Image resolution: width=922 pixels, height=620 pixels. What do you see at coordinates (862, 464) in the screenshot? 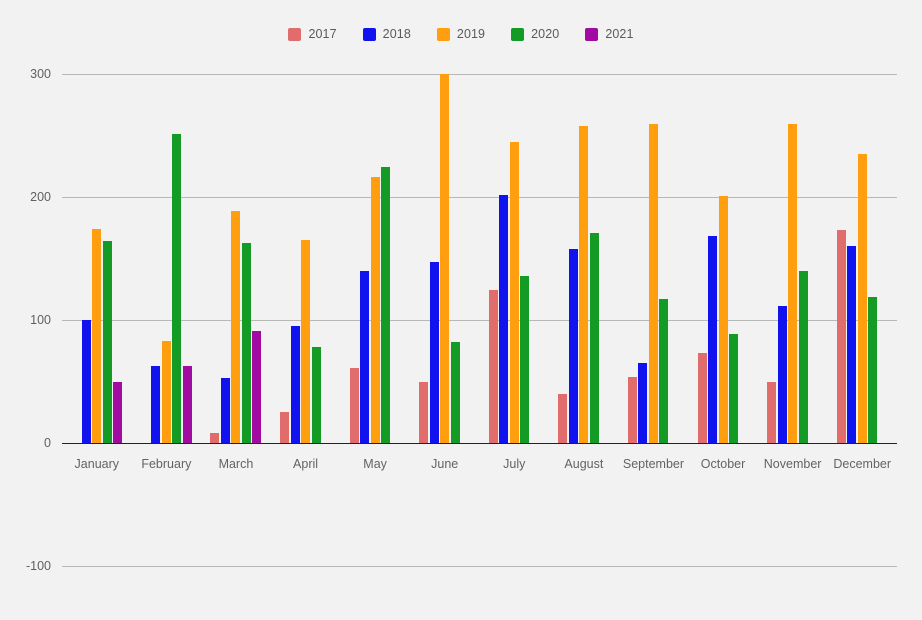
I see `x-axis-tick-label: December` at bounding box center [862, 464].